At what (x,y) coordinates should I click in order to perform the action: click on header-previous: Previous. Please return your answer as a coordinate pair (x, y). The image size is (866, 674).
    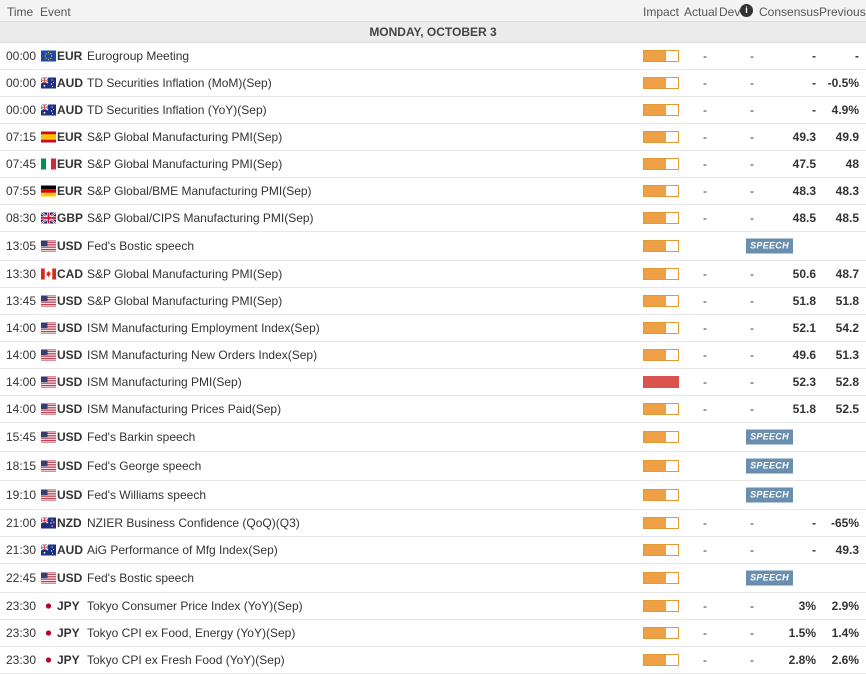
    Looking at the image, I should click on (842, 12).